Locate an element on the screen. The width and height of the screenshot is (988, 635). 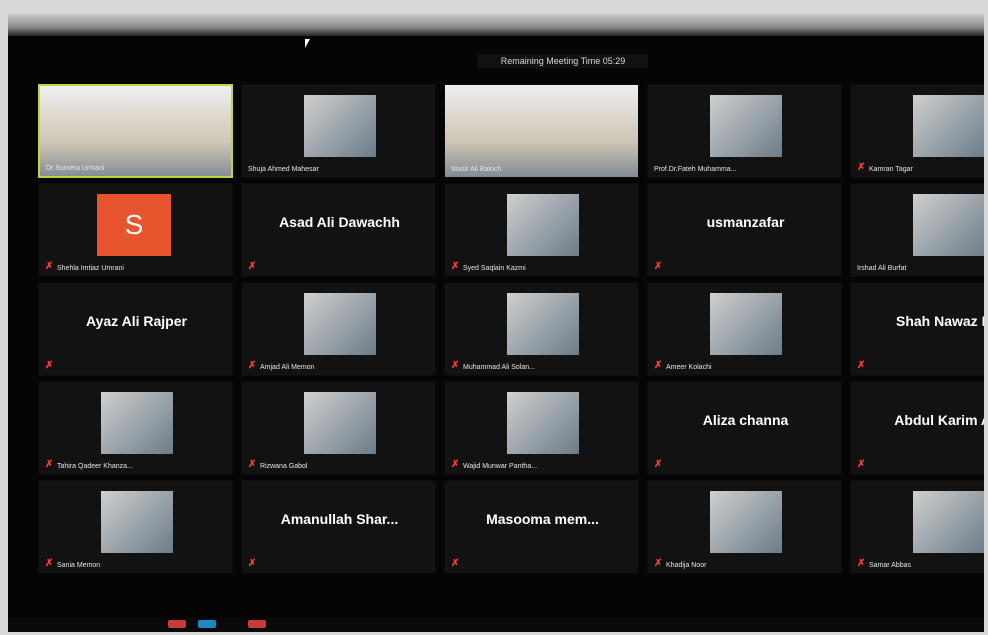
participant-name-label: Kamran Tagar is located at coordinates (891, 169).